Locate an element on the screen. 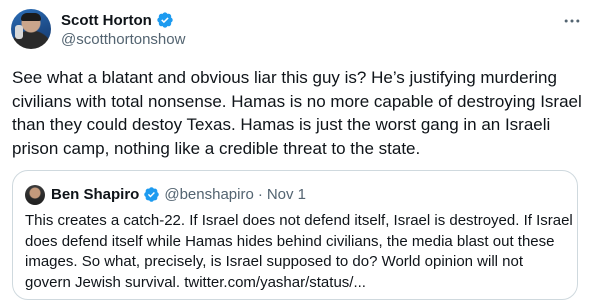 Image resolution: width=596 pixels, height=308 pixels. quoted-author-avatar is located at coordinates (35, 195).